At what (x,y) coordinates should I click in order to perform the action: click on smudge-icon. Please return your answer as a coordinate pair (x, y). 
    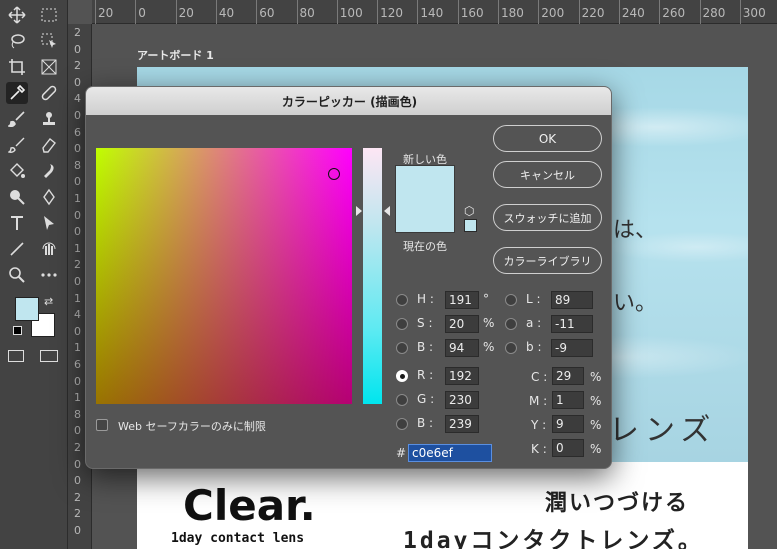
    Looking at the image, I should click on (49, 171).